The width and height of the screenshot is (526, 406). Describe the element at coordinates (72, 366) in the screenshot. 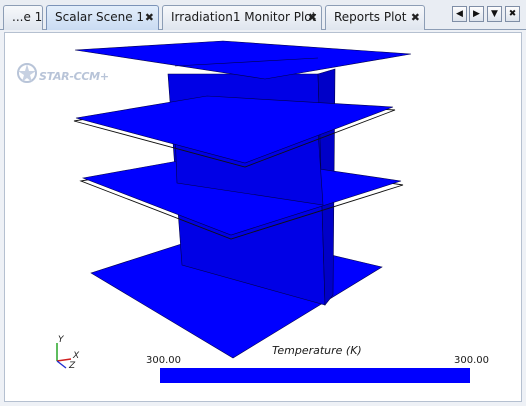

I see `axis-z-label: Z` at that location.